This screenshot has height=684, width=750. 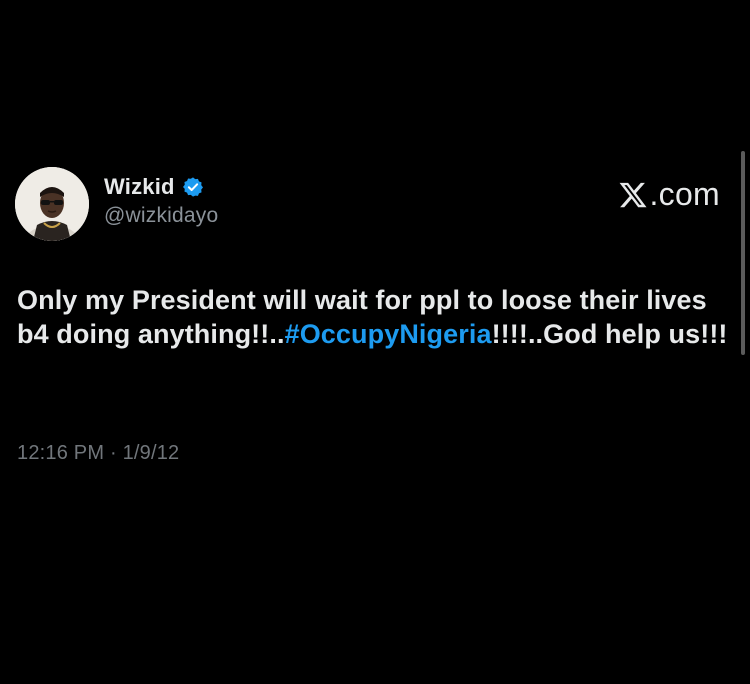 I want to click on brand-watermark: .com, so click(x=669, y=194).